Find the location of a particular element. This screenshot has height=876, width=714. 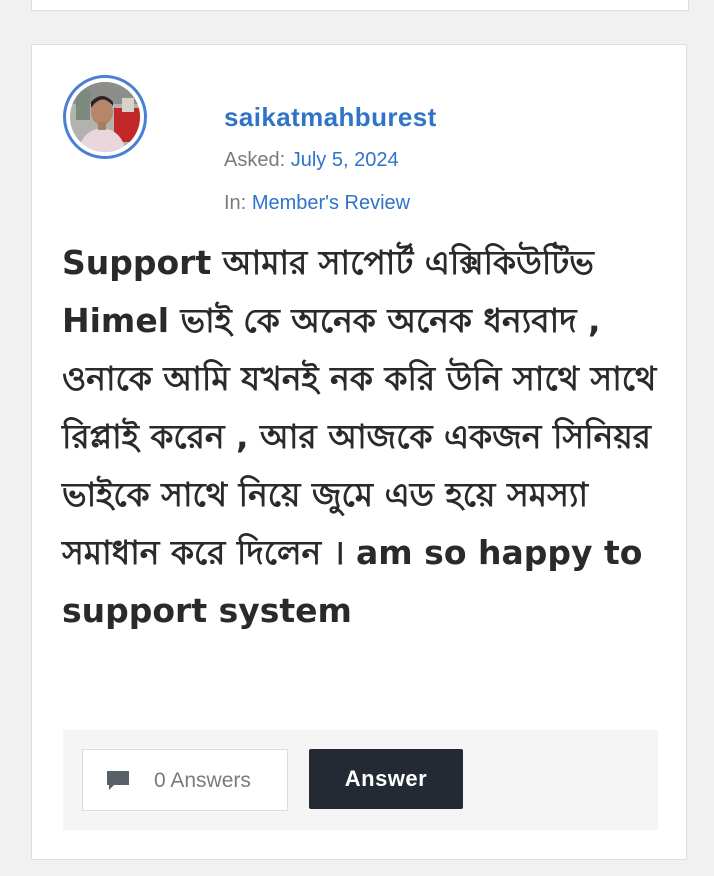

avatar-photo-icon is located at coordinates (105, 117).